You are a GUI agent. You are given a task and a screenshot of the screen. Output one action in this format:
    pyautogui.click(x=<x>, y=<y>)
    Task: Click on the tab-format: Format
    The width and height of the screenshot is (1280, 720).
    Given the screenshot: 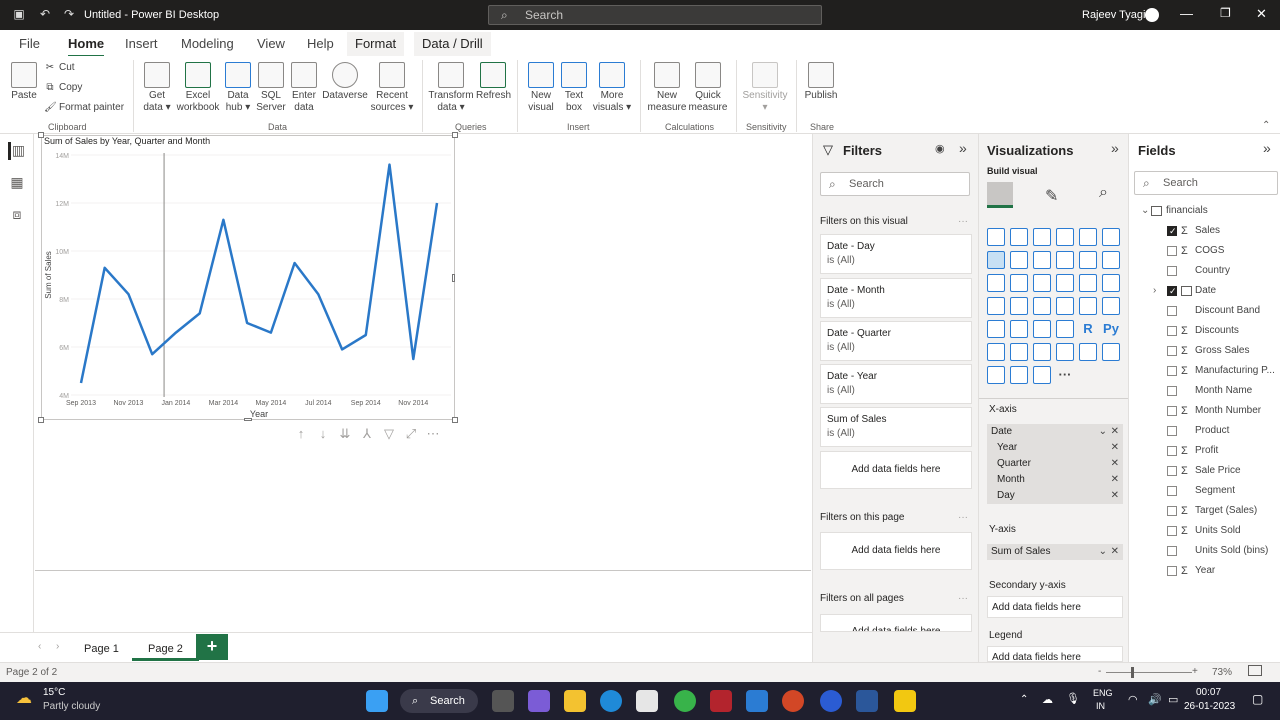 What is the action you would take?
    pyautogui.click(x=376, y=44)
    